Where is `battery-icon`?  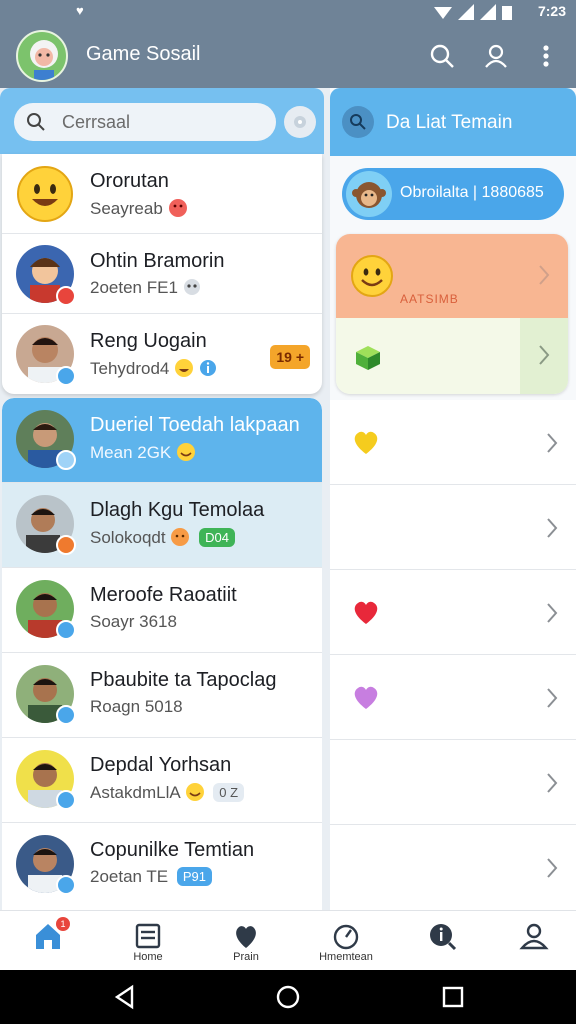
battery-icon is located at coordinates (507, 13).